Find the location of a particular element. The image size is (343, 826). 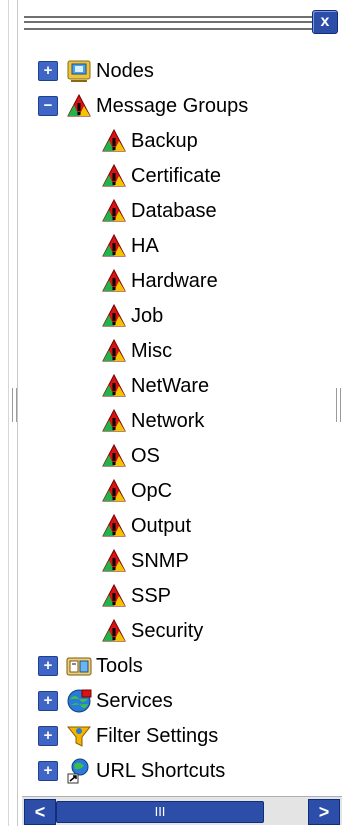

tree-item-message-group: Job is located at coordinates (131, 316).